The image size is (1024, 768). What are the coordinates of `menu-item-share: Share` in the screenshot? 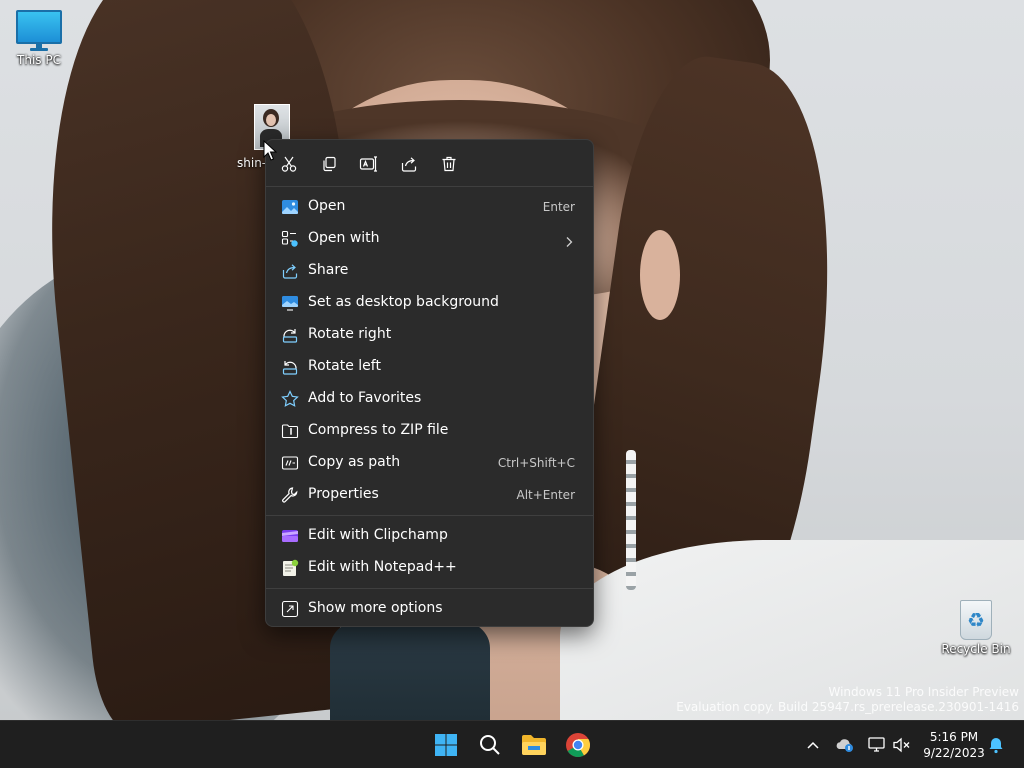 It's located at (429, 271).